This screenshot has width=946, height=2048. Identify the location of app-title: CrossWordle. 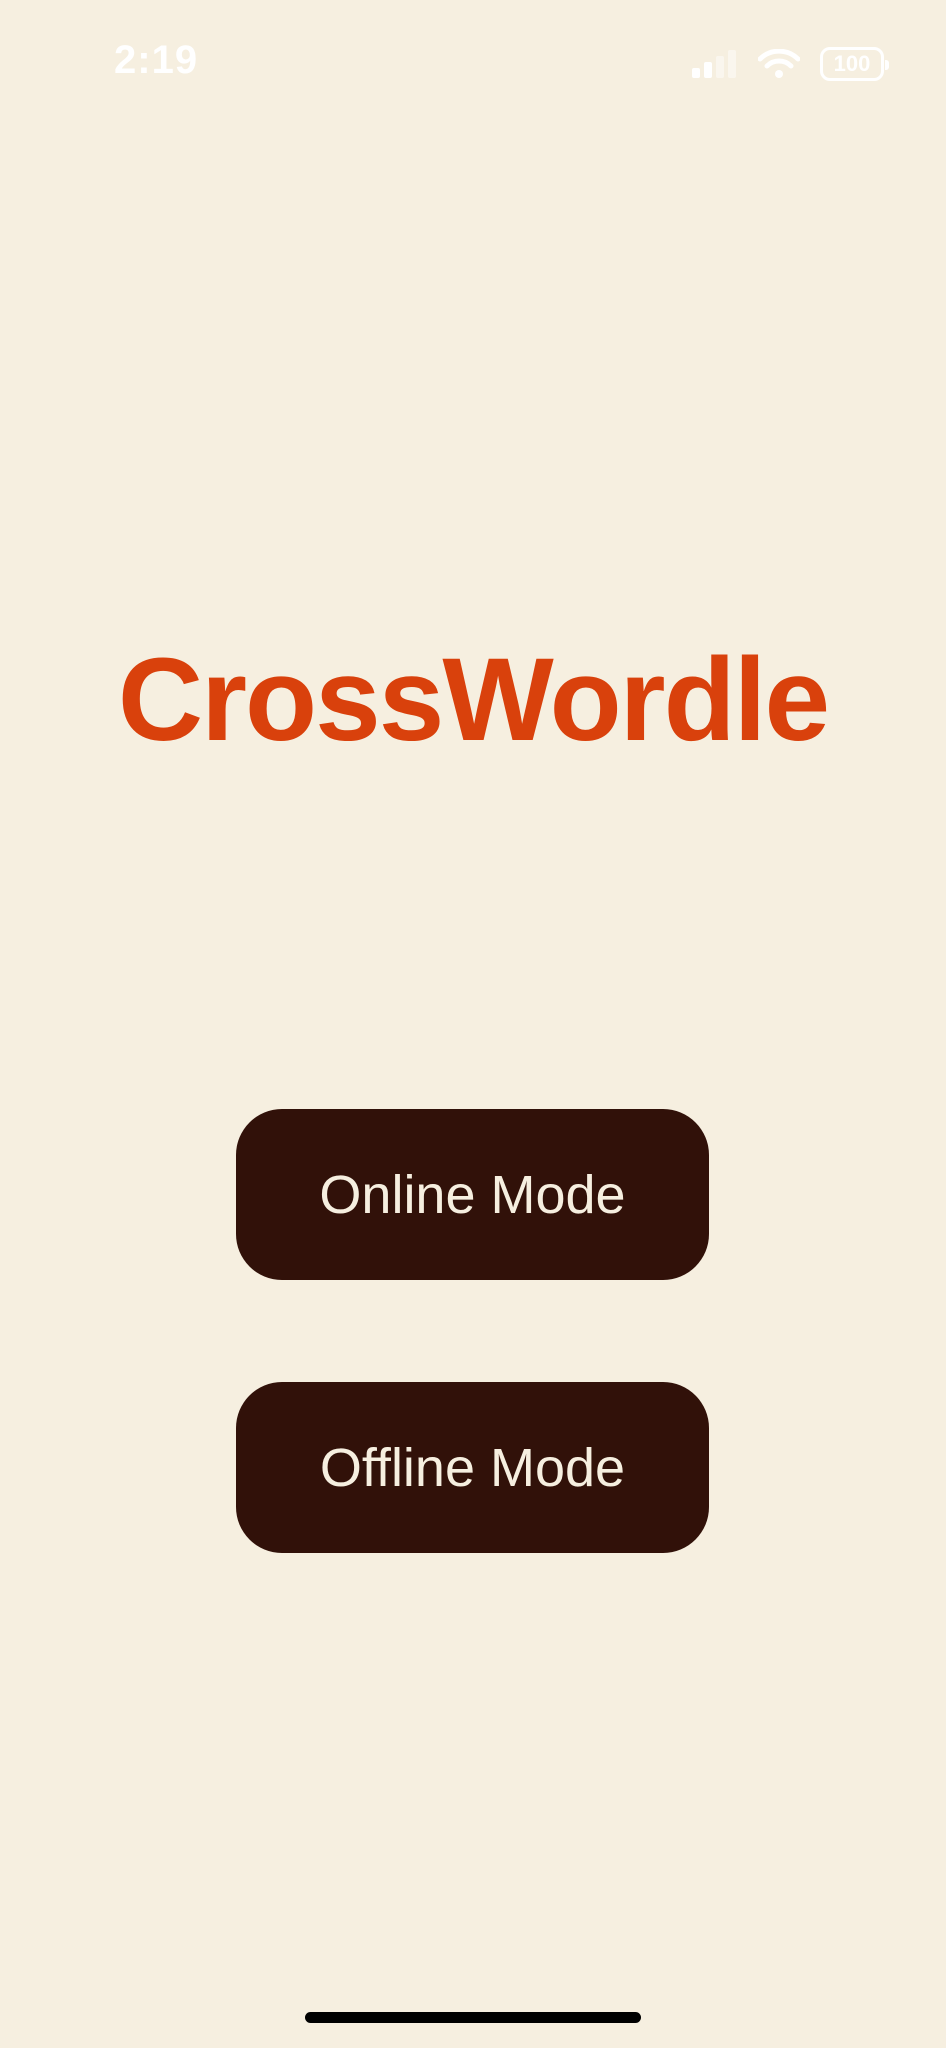
(473, 700).